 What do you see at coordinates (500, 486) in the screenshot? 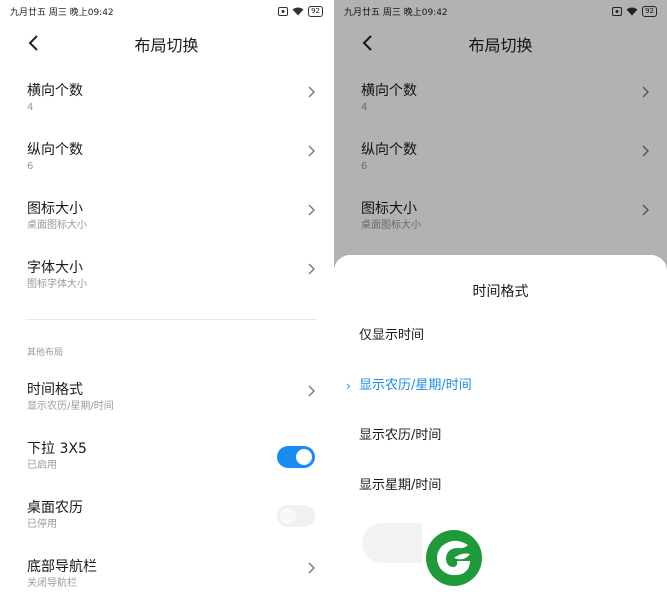
I see `option-week-time: 显示星期/时间` at bounding box center [500, 486].